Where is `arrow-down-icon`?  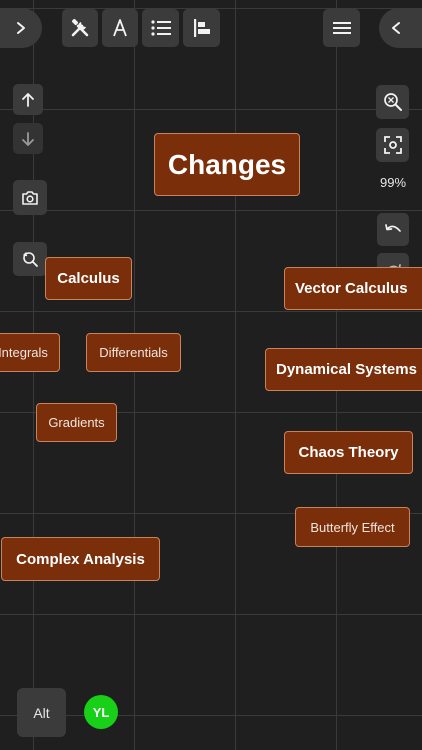 arrow-down-icon is located at coordinates (28, 138).